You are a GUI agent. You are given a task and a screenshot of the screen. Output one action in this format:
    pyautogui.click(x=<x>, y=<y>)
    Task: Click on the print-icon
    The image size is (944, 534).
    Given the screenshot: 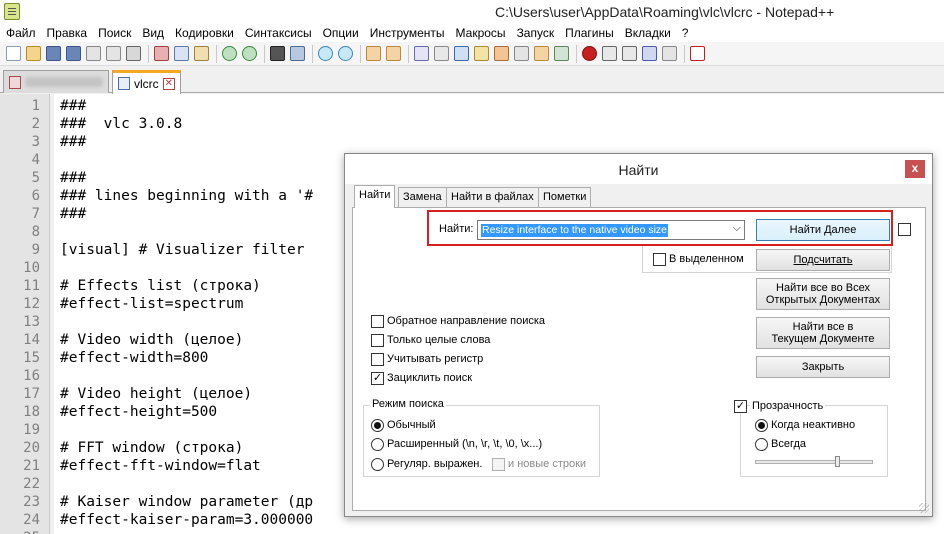 What is the action you would take?
    pyautogui.click(x=133, y=53)
    